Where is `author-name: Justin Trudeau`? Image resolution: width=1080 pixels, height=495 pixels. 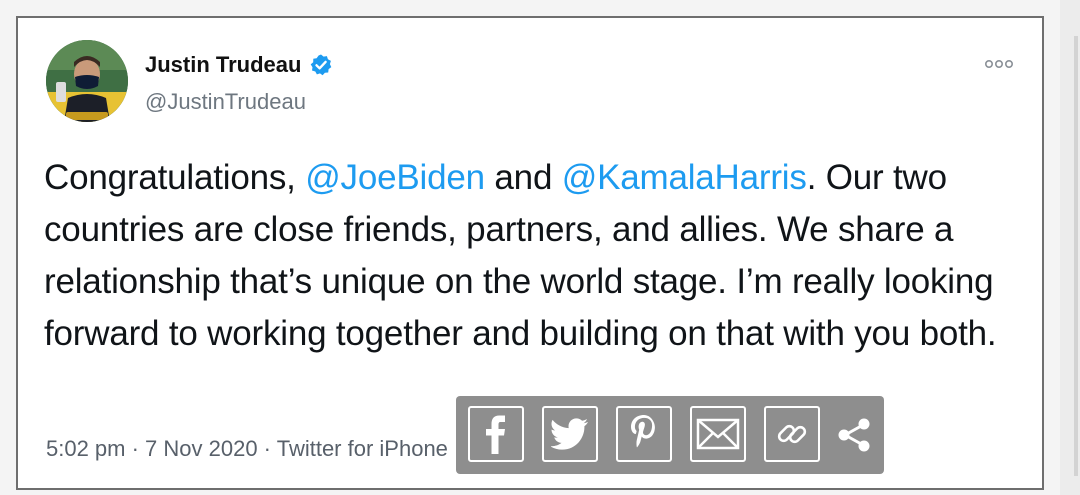 author-name: Justin Trudeau is located at coordinates (223, 65).